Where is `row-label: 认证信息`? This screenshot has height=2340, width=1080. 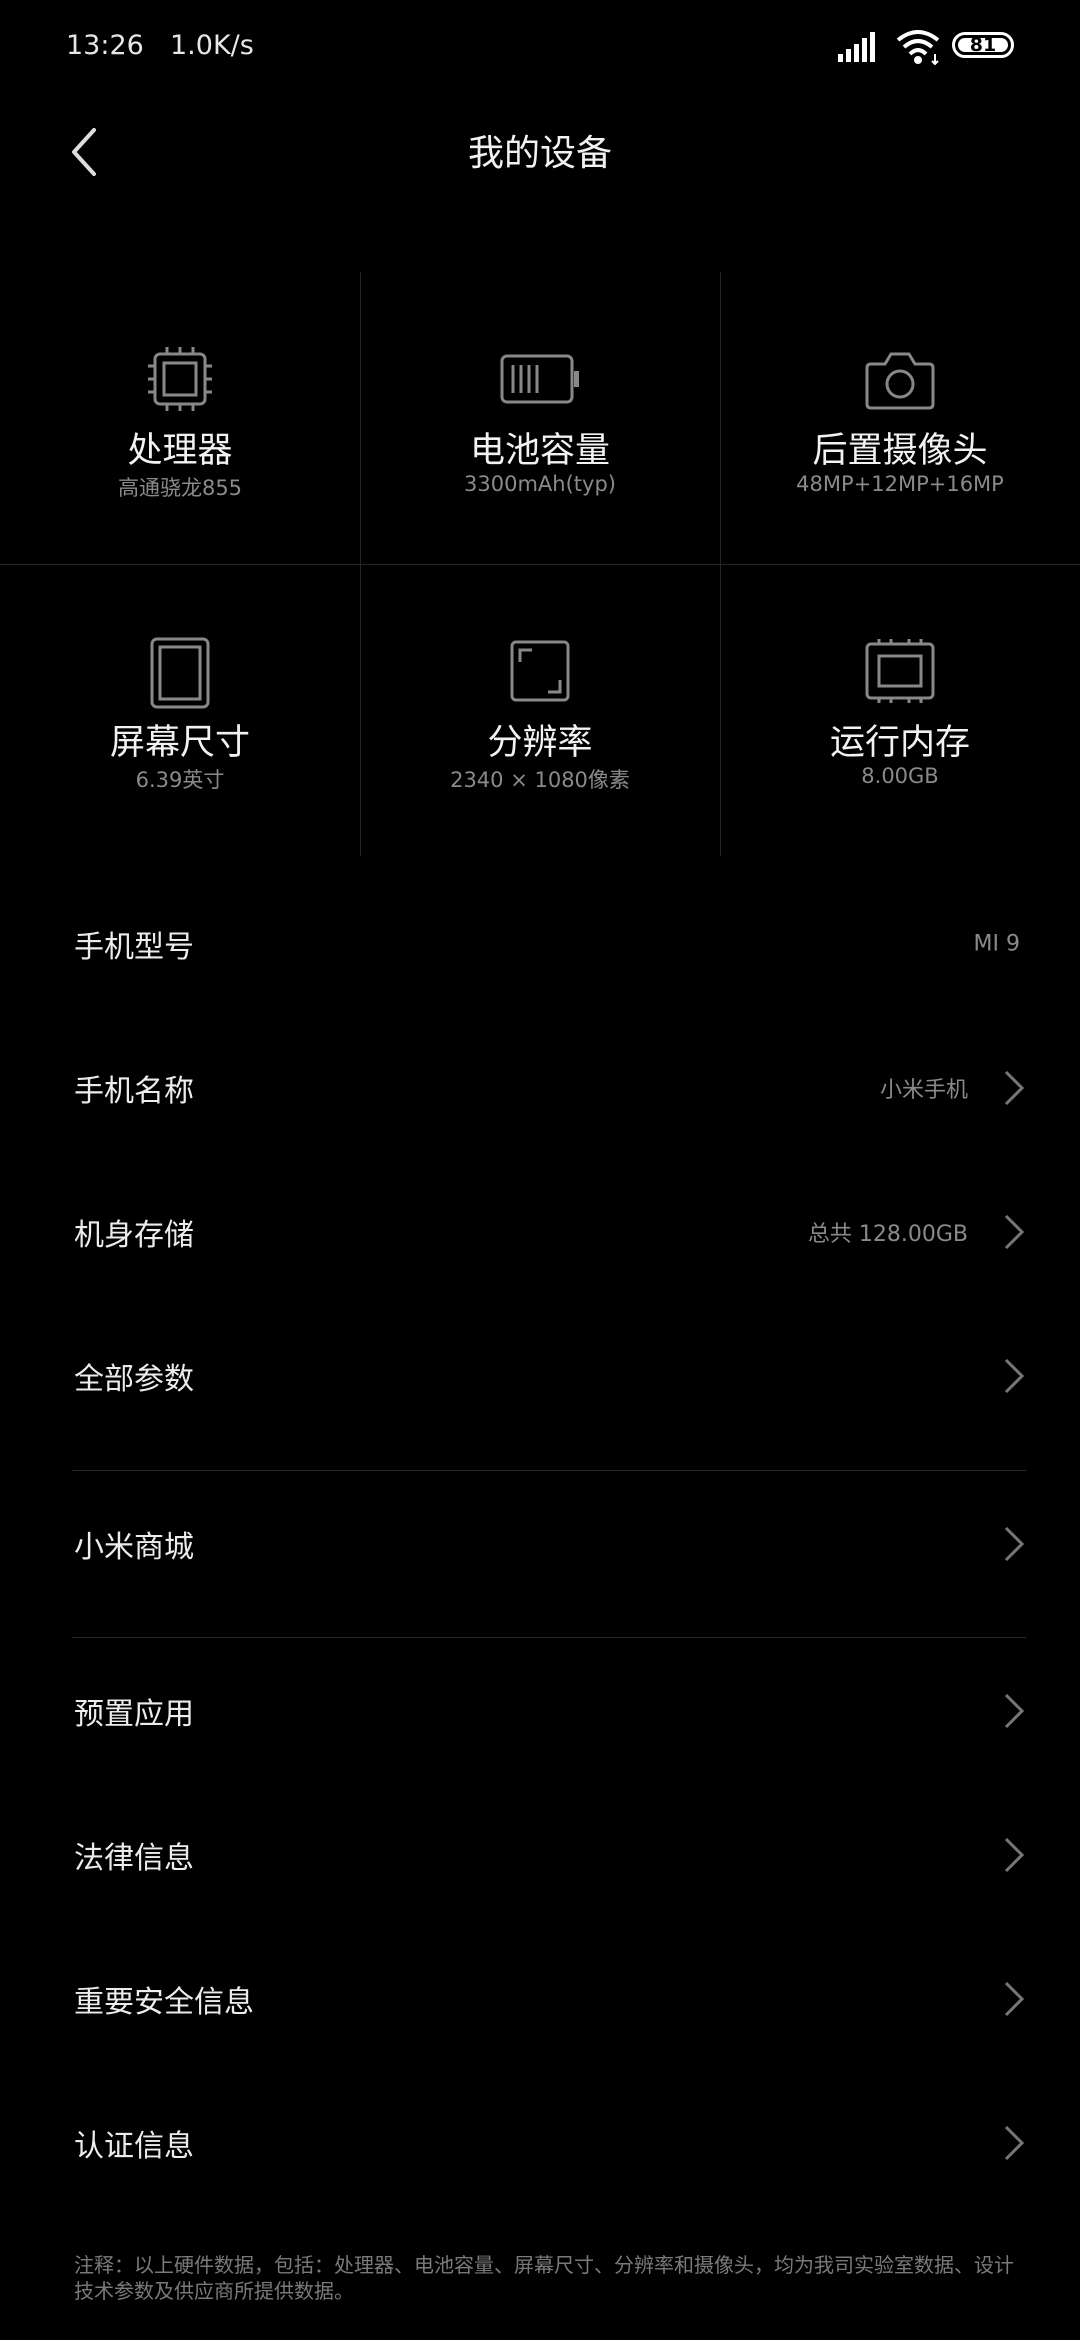
row-label: 认证信息 is located at coordinates (134, 2146).